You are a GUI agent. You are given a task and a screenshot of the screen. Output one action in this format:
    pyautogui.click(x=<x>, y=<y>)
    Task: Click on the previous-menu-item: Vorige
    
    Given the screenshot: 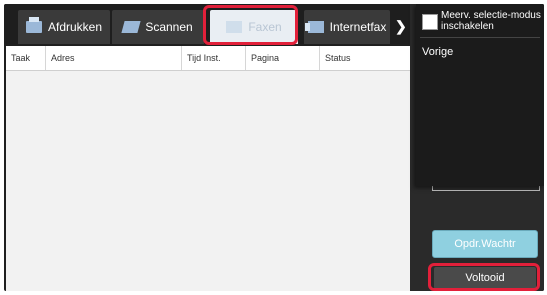 What is the action you would take?
    pyautogui.click(x=437, y=52)
    